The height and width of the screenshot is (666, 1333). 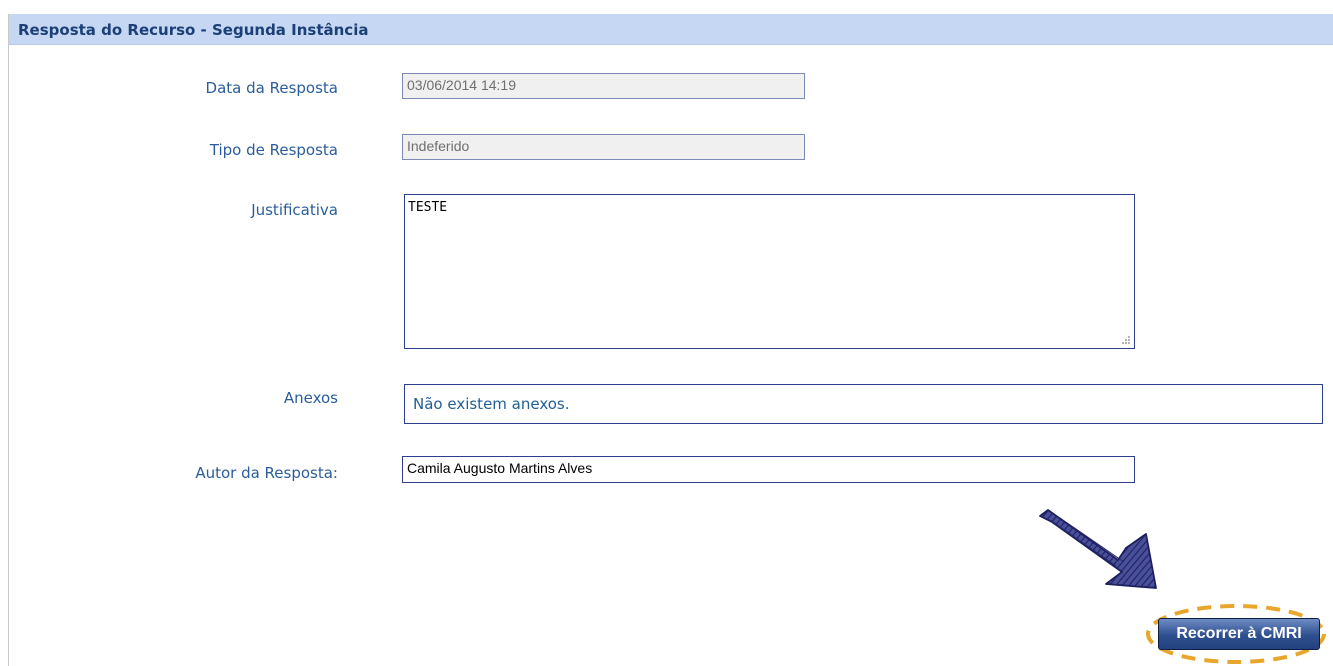 What do you see at coordinates (266, 473) in the screenshot?
I see `autor-resposta-label: Autor da Resposta:` at bounding box center [266, 473].